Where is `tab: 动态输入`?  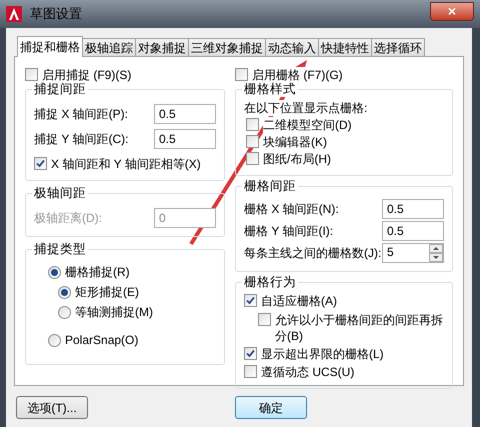
tab: 动态输入 is located at coordinates (292, 47).